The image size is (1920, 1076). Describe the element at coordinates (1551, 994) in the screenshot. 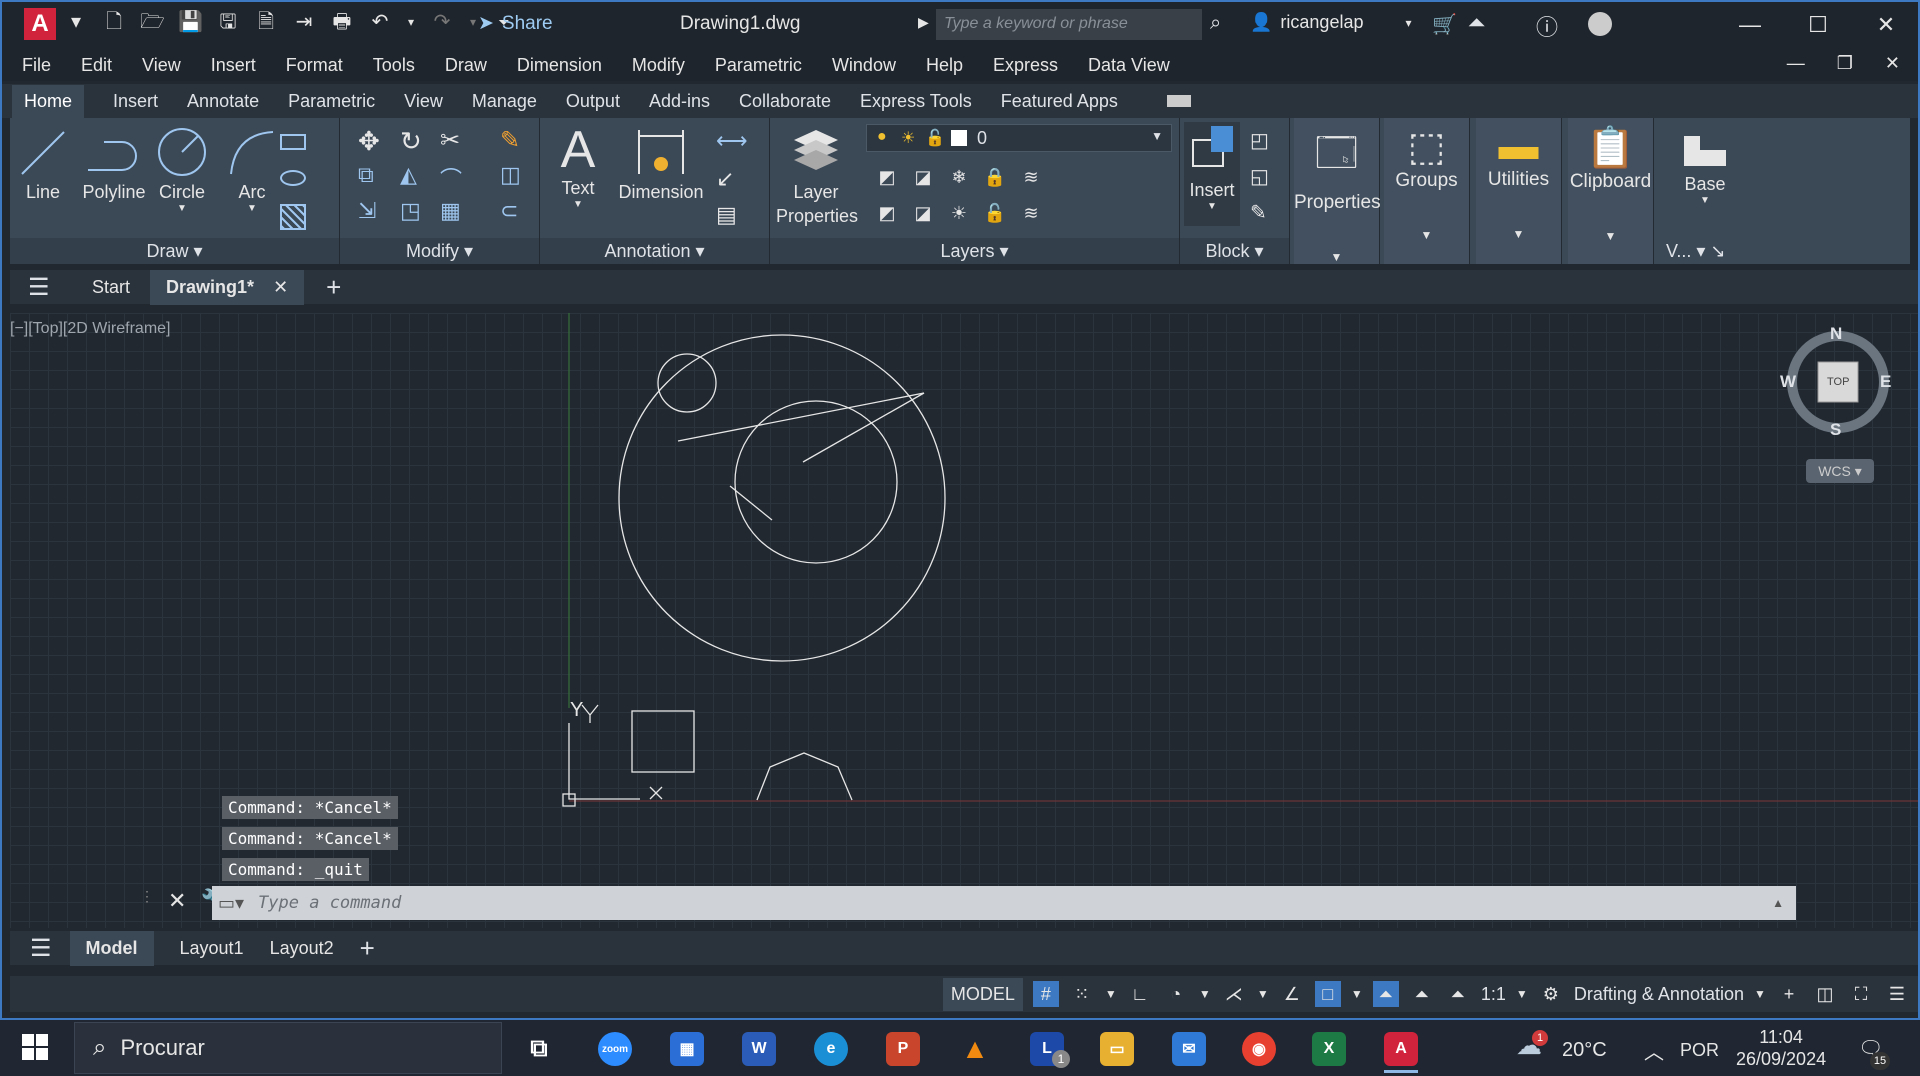

I see `workspace-gear-icon: ⚙` at that location.